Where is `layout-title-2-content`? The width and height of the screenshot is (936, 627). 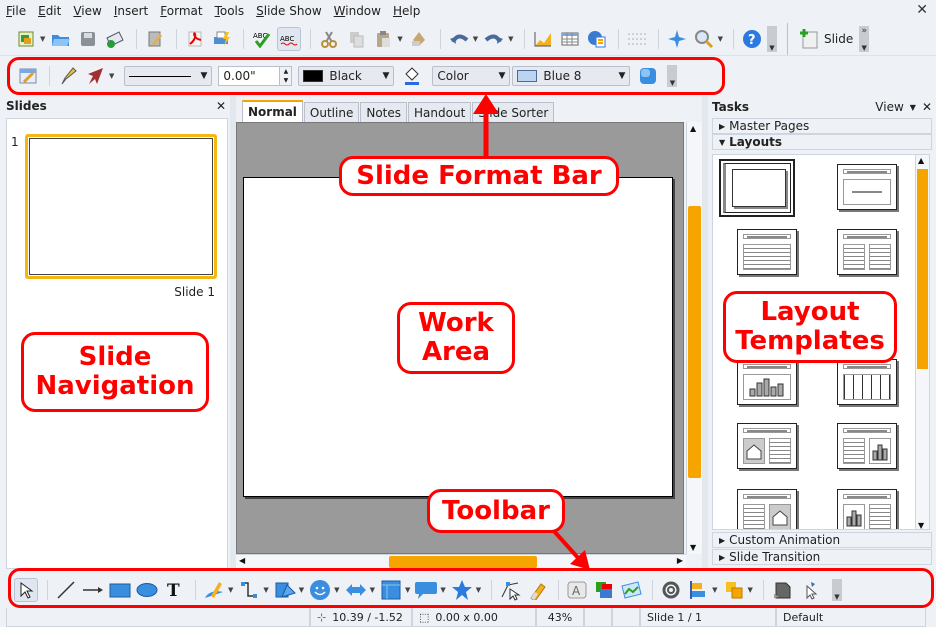 layout-title-2-content is located at coordinates (867, 252).